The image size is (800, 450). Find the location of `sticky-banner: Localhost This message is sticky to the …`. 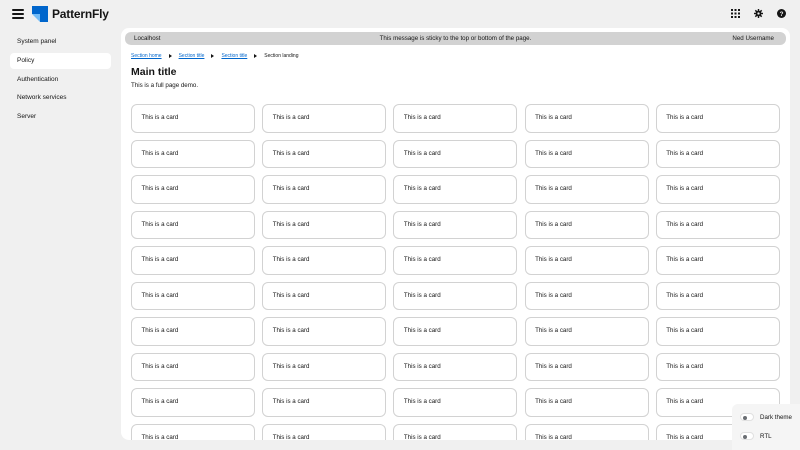

sticky-banner: Localhost This message is sticky to the … is located at coordinates (455, 38).